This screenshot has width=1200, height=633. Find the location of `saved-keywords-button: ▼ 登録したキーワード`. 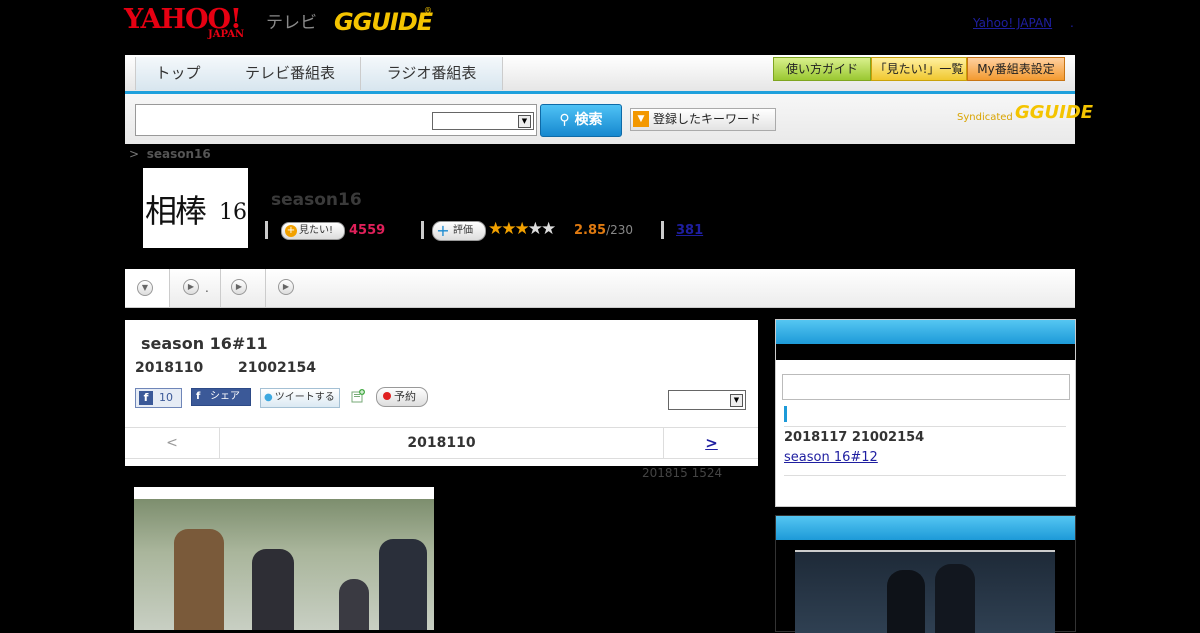

saved-keywords-button: ▼ 登録したキーワード is located at coordinates (703, 119).